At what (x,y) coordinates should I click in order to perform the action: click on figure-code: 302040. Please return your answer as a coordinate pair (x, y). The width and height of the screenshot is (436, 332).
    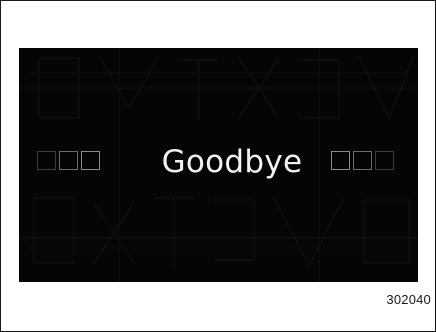
    Looking at the image, I should click on (408, 299).